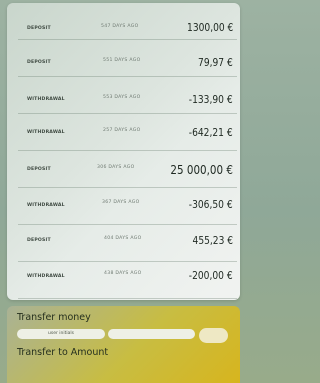  I want to click on user-initials-input: user initials, so click(61, 334).